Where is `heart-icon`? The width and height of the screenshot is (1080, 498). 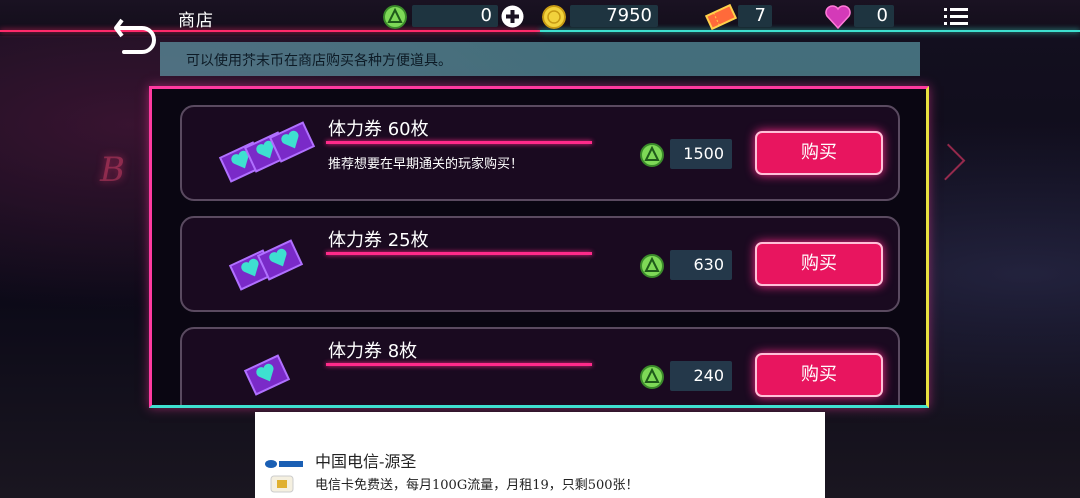 heart-icon is located at coordinates (838, 17).